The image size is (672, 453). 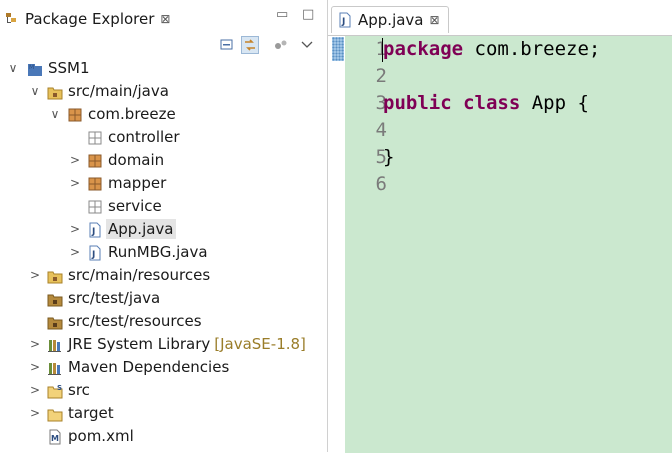 I want to click on tree-item-label: controller, so click(x=144, y=137).